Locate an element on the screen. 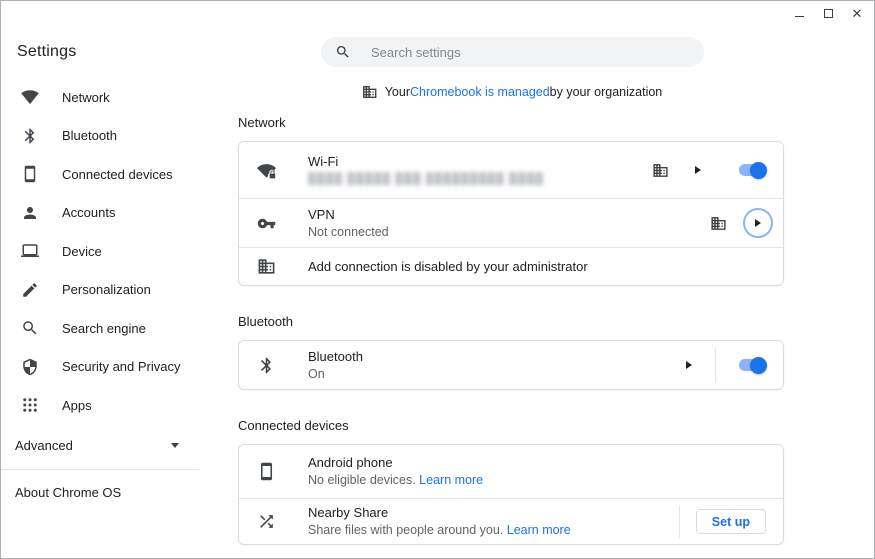  section-bluetooth: Bluetooth Bluetooth On is located at coordinates (511, 352).